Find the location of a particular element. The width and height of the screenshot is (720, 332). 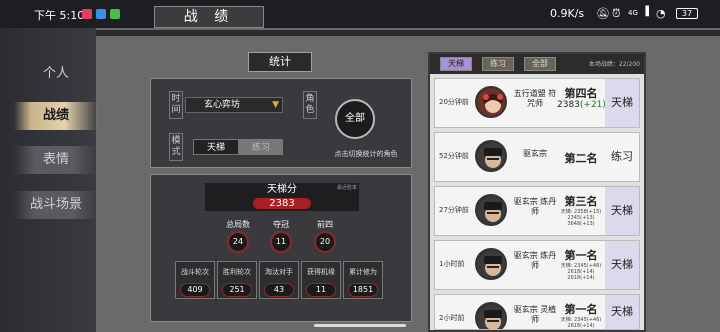

stat-box-win-rounds: 胜利轮次 251 is located at coordinates (237, 280).